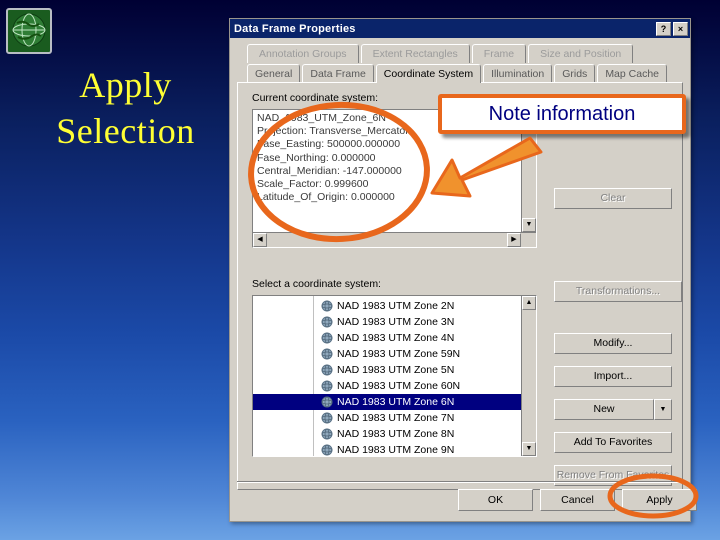 Image resolution: width=720 pixels, height=540 pixels. I want to click on list-item: NAD 1983 UTM Zone 3N, so click(387, 322).